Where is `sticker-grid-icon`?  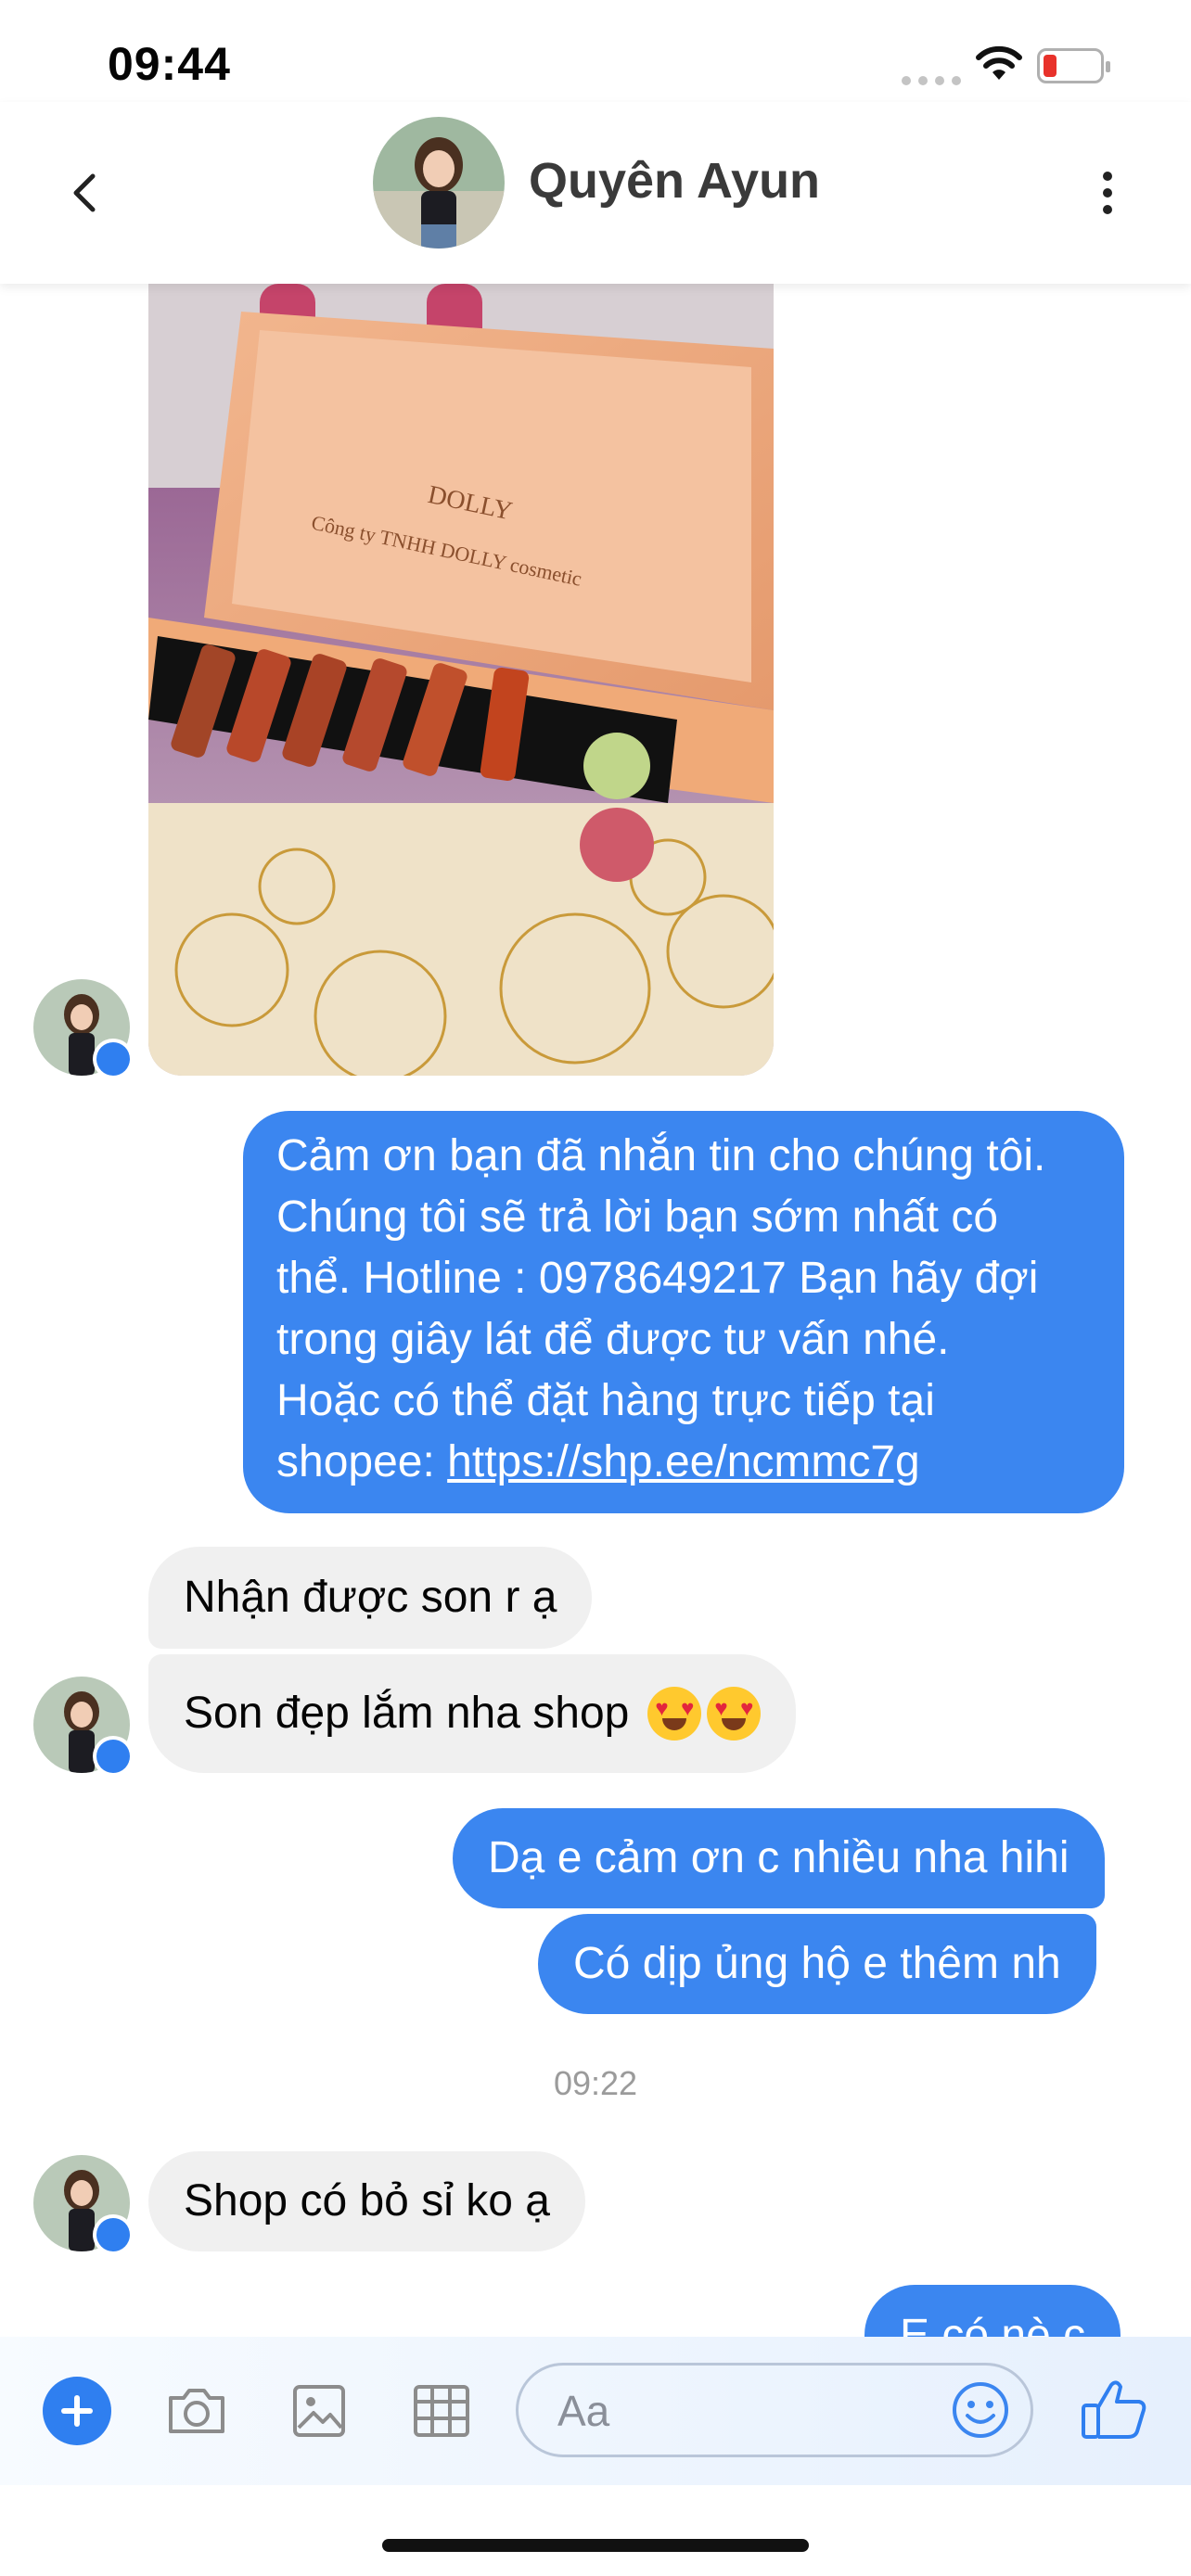 sticker-grid-icon is located at coordinates (441, 2411).